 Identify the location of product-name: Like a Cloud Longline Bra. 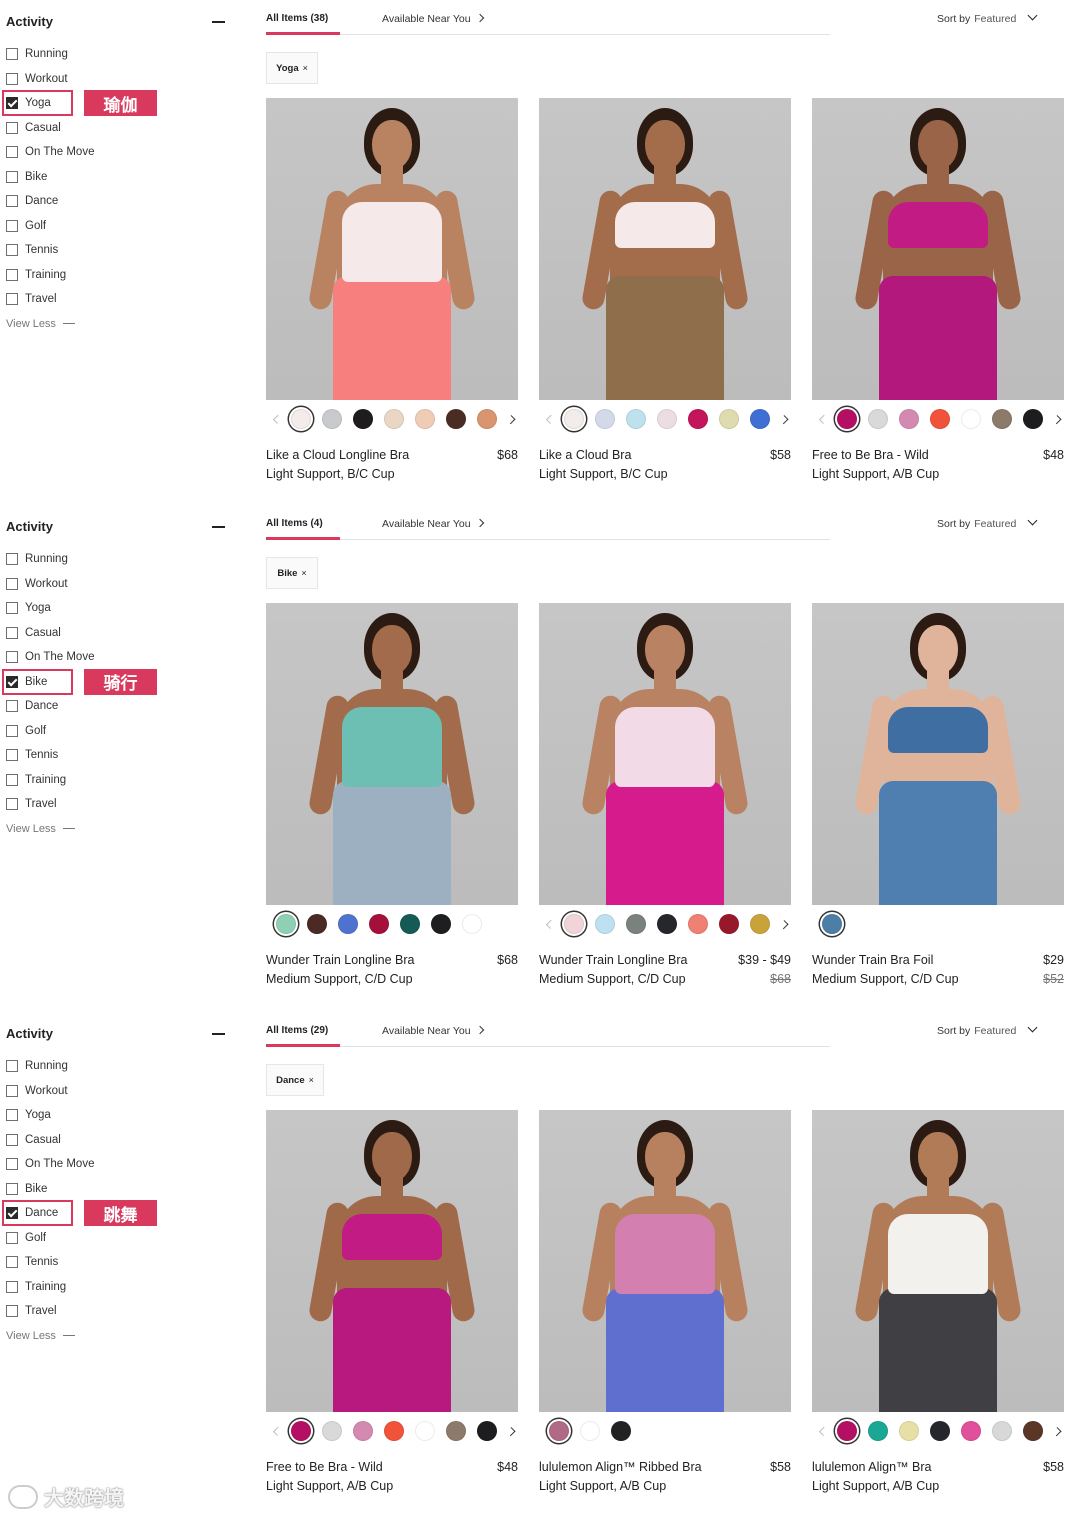
(366, 455).